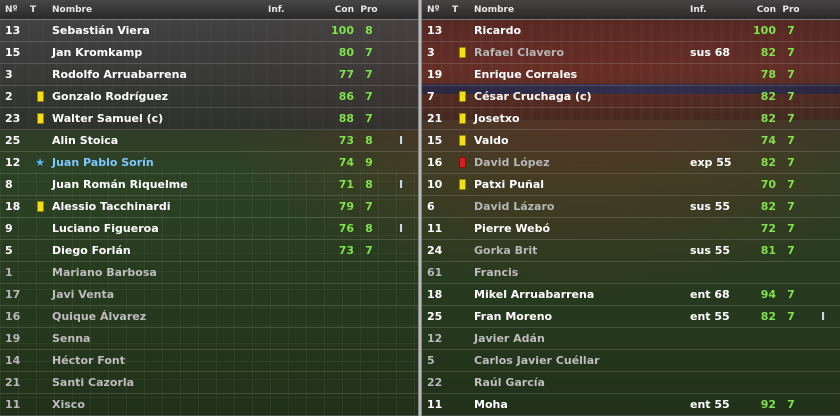  I want to click on player-name: Alin Stoica, so click(159, 140).